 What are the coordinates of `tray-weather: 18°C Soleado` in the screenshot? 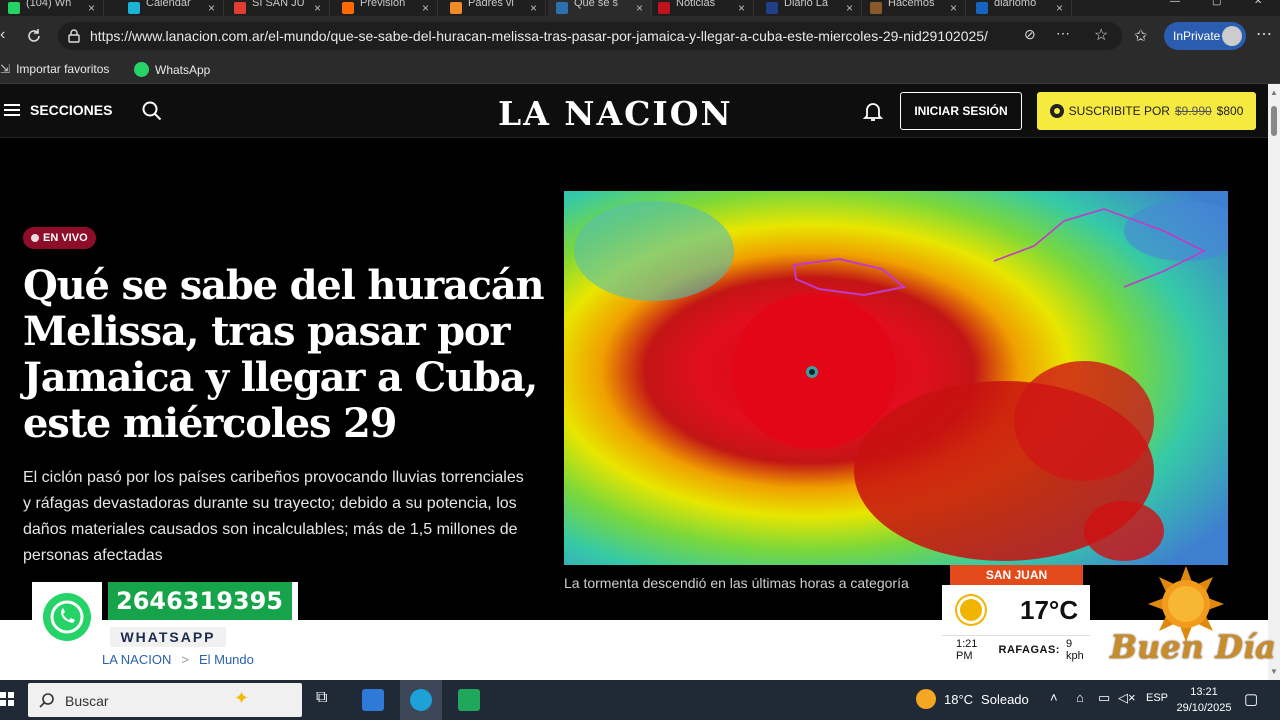 It's located at (972, 699).